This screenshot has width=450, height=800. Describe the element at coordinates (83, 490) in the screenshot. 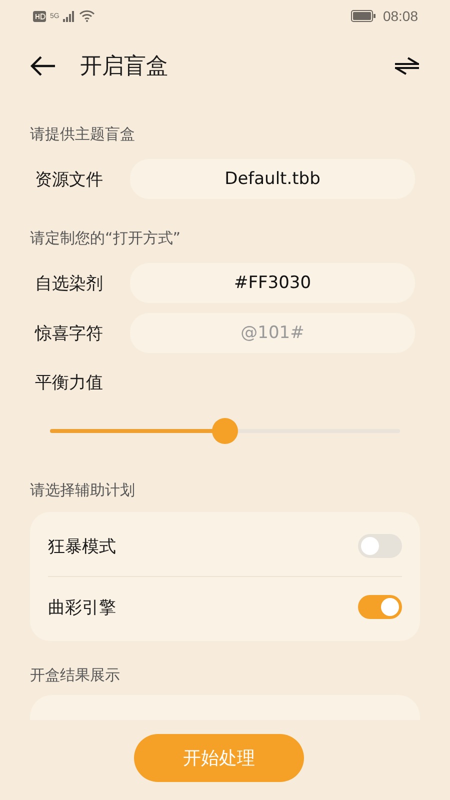

I see `section-heading: 请选择辅助计划` at that location.